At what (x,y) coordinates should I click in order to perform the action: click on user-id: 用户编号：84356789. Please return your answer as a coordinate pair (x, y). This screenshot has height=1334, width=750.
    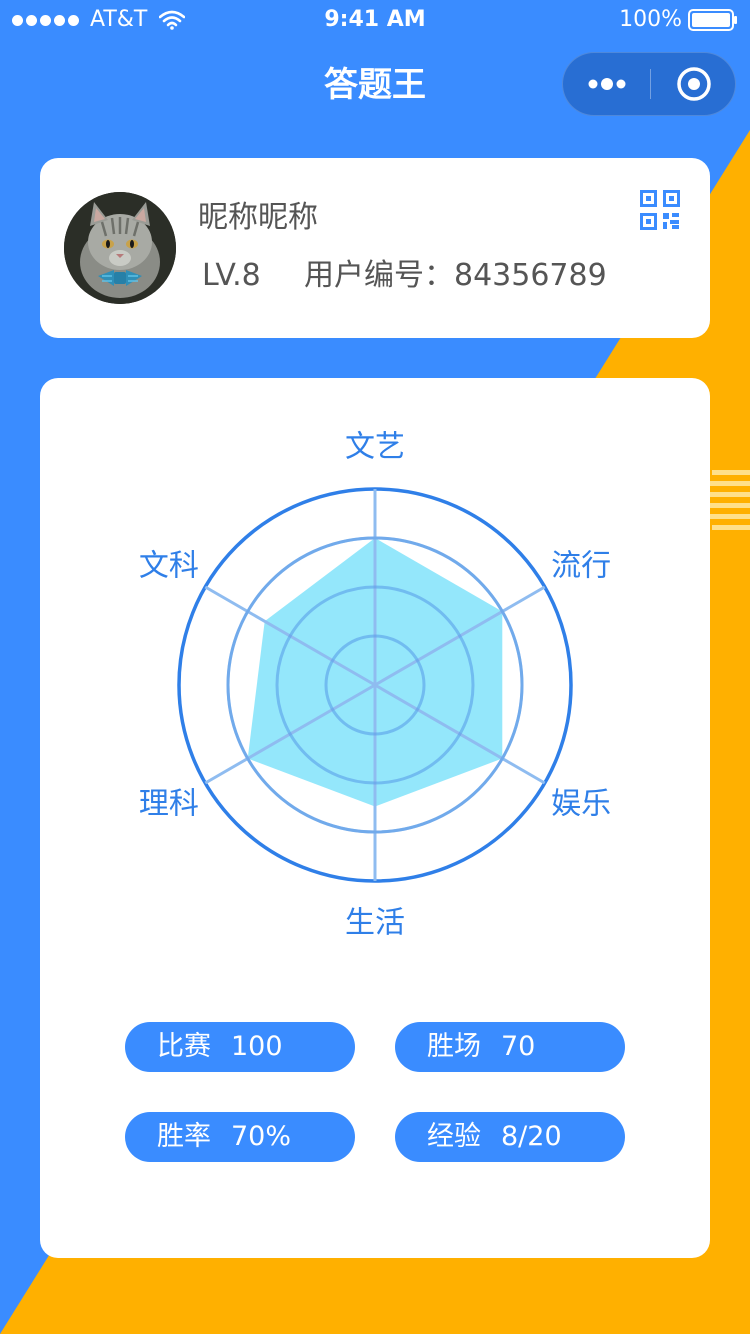
    Looking at the image, I should click on (455, 276).